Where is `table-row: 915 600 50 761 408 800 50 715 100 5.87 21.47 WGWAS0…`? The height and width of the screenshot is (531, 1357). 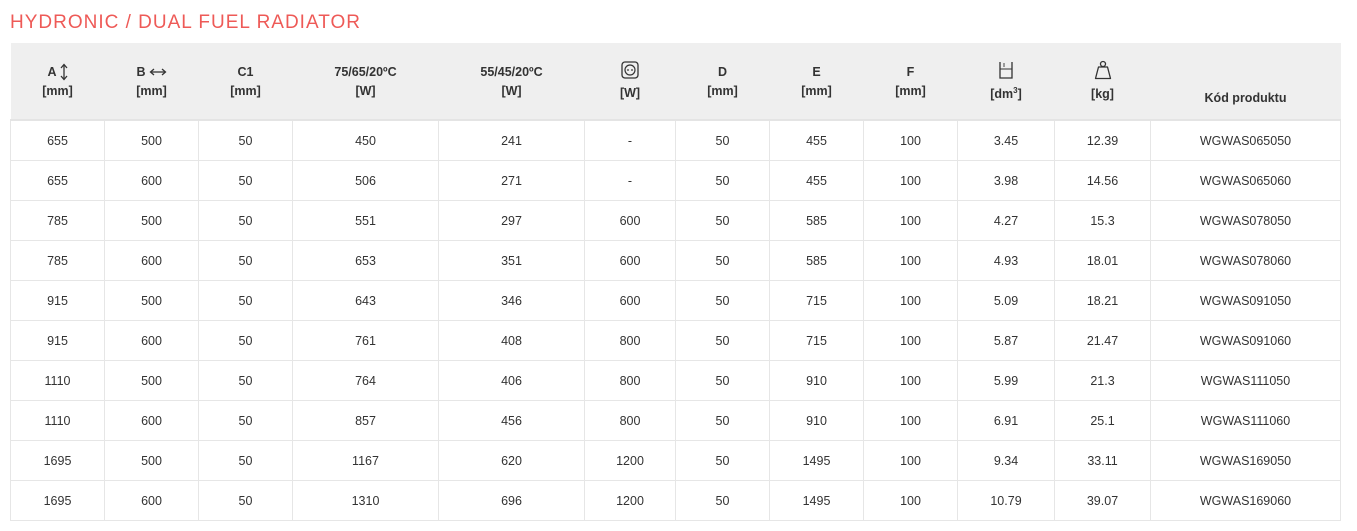 table-row: 915 600 50 761 408 800 50 715 100 5.87 21.47 WGWAS0… is located at coordinates (675, 340).